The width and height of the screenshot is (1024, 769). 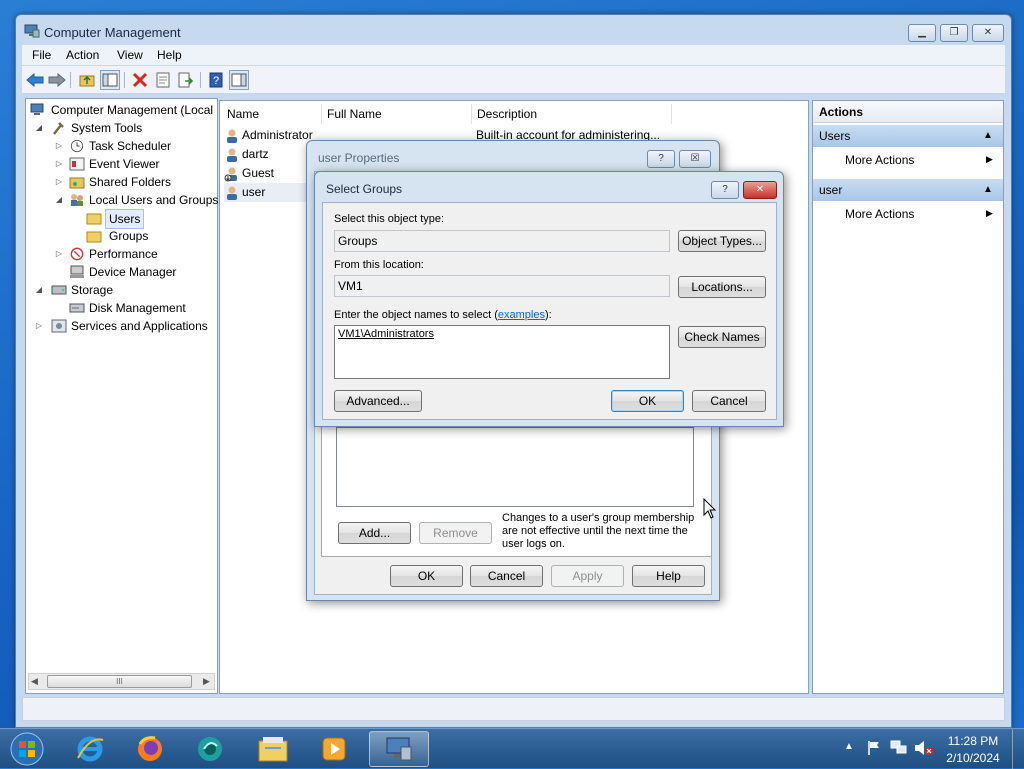 I want to click on menu-action: Action, so click(x=82, y=55).